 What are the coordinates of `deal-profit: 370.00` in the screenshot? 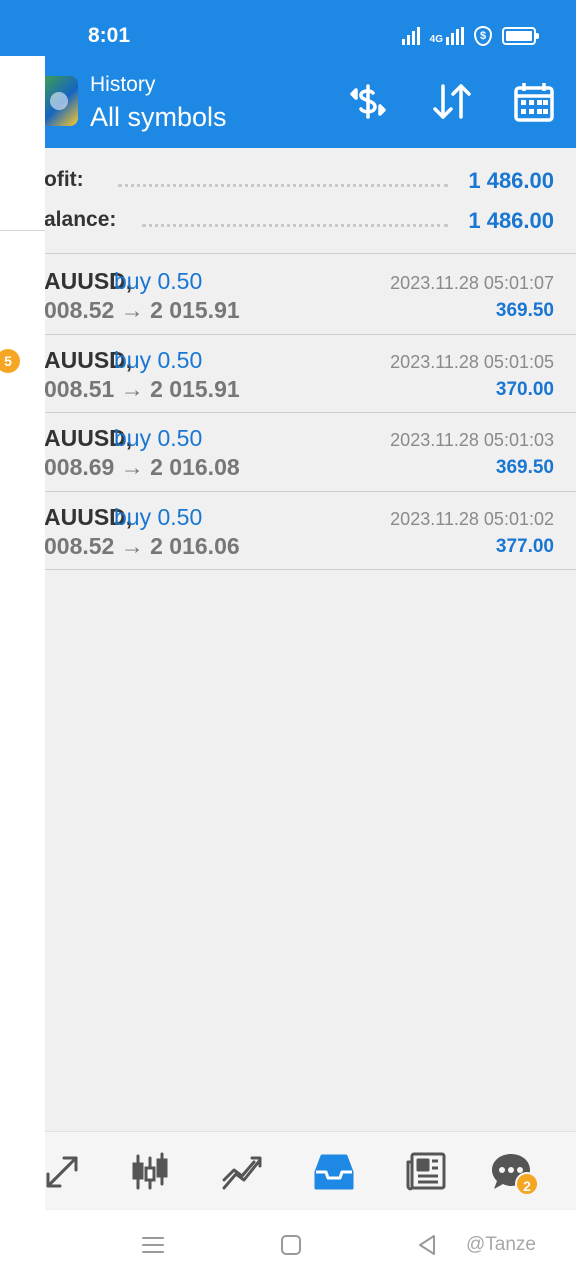 It's located at (524, 389).